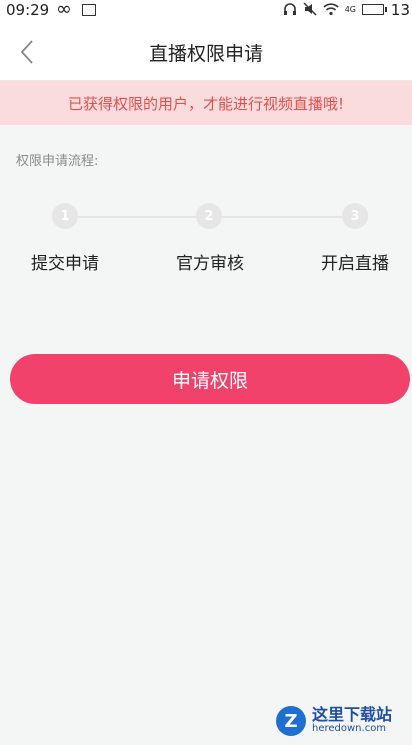  I want to click on watermark-logo: Z 这里下载站 heredown.com, so click(341, 721).